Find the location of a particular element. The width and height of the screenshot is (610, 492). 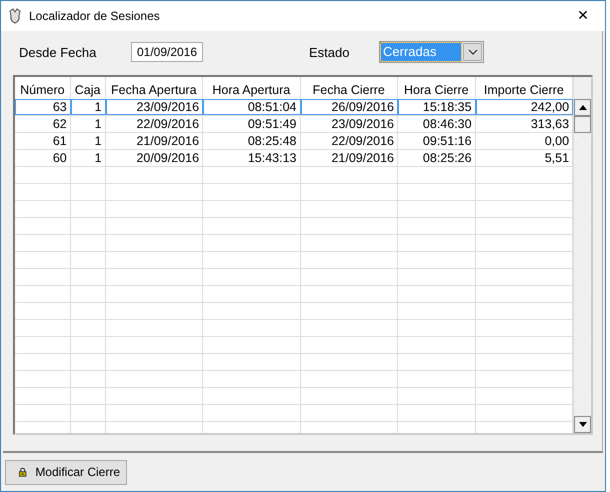

table-cell: 60 is located at coordinates (43, 158).